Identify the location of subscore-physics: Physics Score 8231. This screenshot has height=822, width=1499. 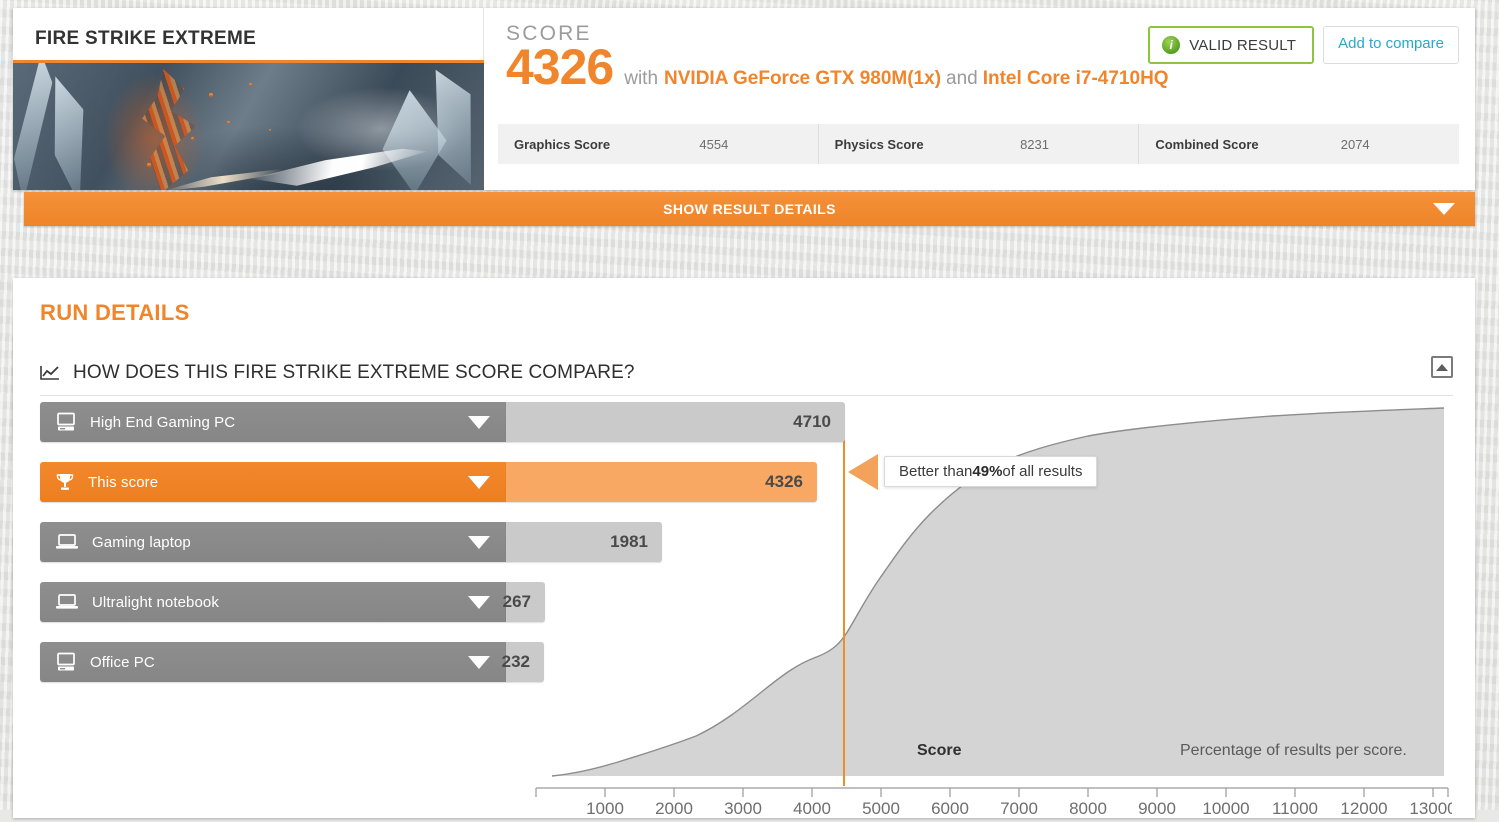
(979, 144).